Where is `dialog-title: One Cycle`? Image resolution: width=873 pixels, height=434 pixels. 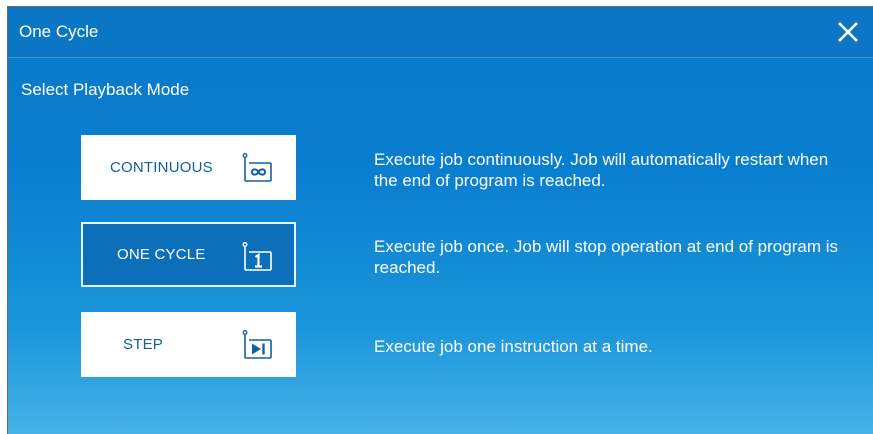 dialog-title: One Cycle is located at coordinates (59, 31).